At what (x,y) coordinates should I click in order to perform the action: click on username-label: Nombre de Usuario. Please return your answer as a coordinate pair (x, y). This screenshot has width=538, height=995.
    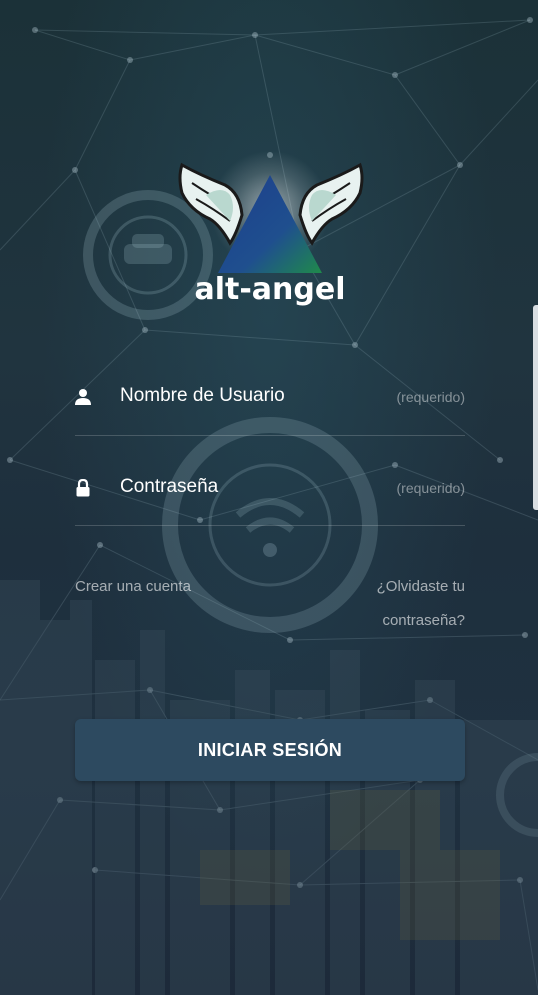
    Looking at the image, I should click on (202, 395).